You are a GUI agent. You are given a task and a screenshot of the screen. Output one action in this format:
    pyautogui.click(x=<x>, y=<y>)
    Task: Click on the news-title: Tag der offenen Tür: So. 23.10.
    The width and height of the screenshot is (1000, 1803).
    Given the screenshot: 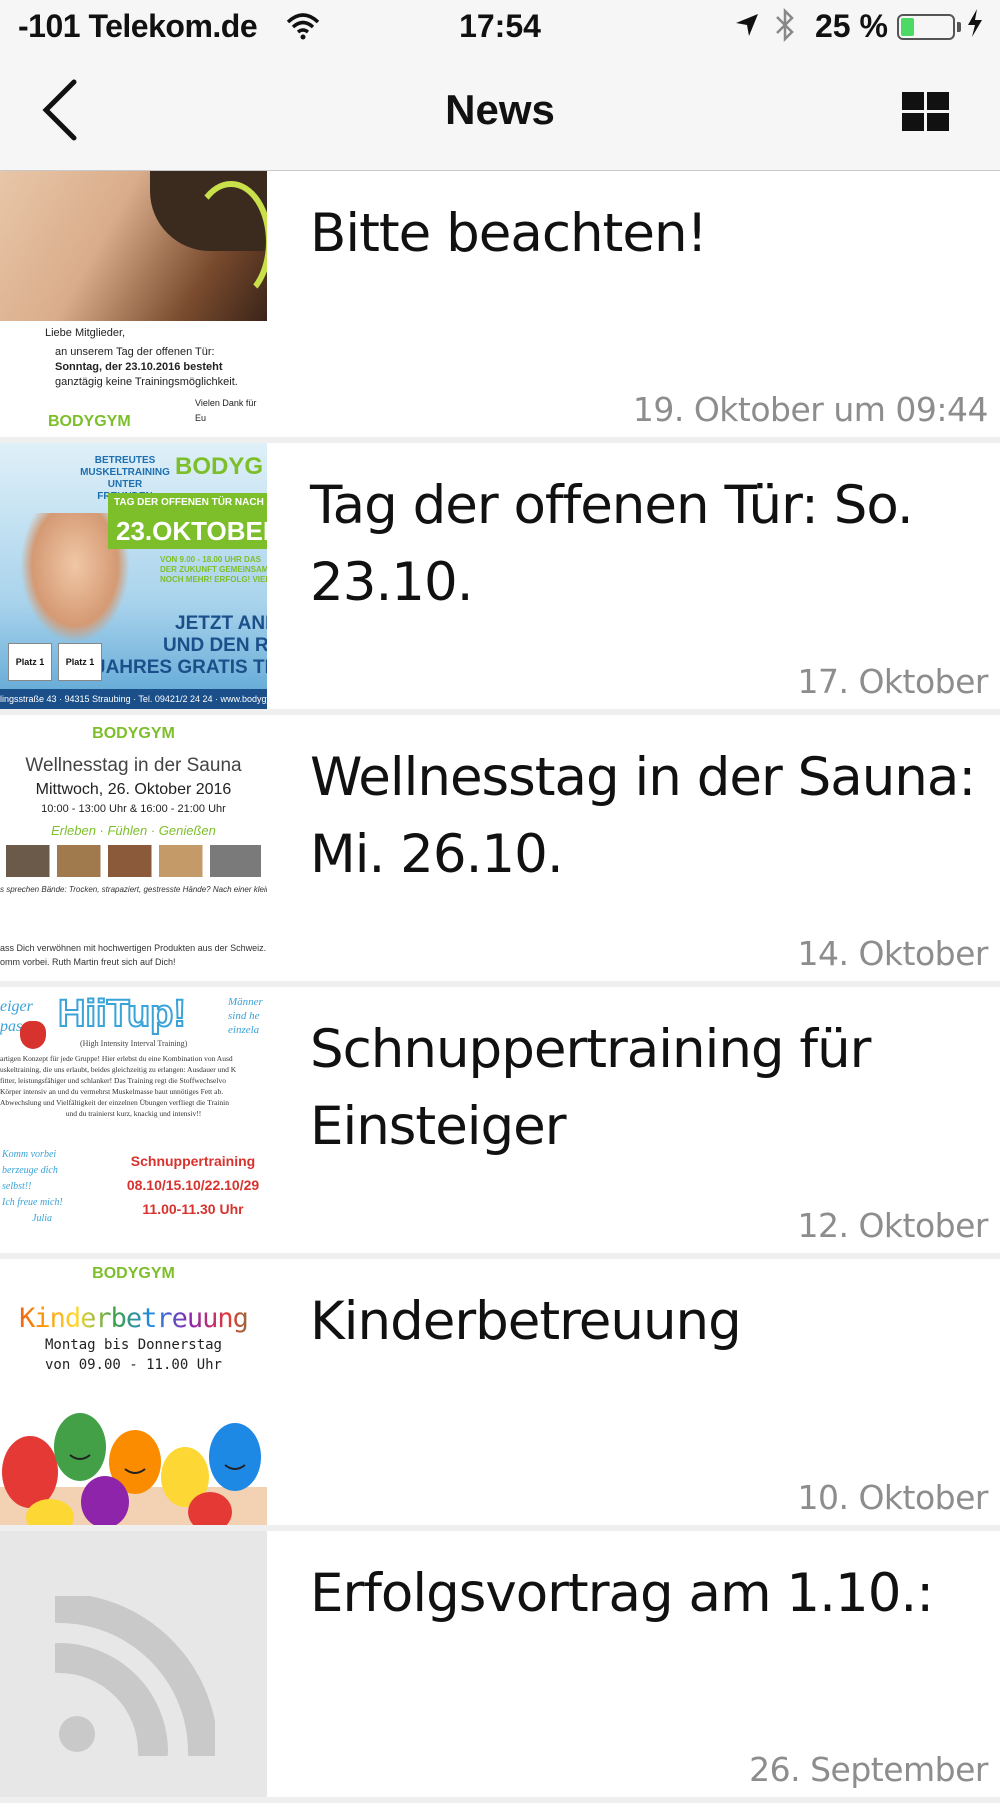 What is the action you would take?
    pyautogui.click(x=612, y=544)
    